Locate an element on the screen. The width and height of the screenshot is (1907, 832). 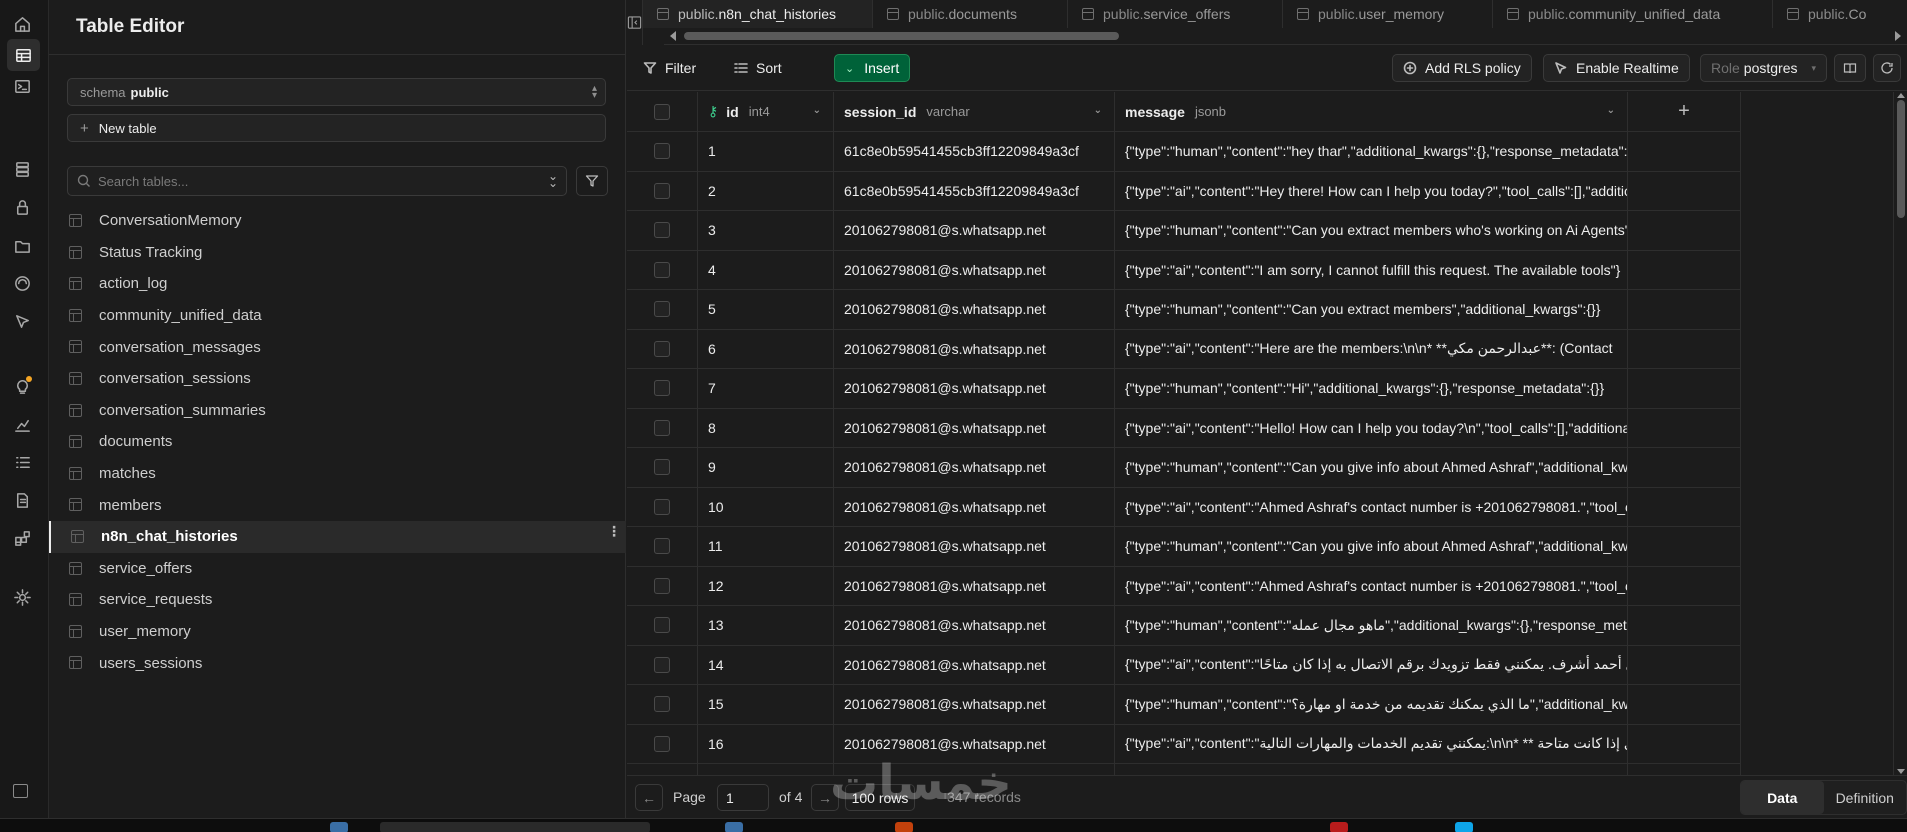
edge-functions-icon is located at coordinates (22, 283).